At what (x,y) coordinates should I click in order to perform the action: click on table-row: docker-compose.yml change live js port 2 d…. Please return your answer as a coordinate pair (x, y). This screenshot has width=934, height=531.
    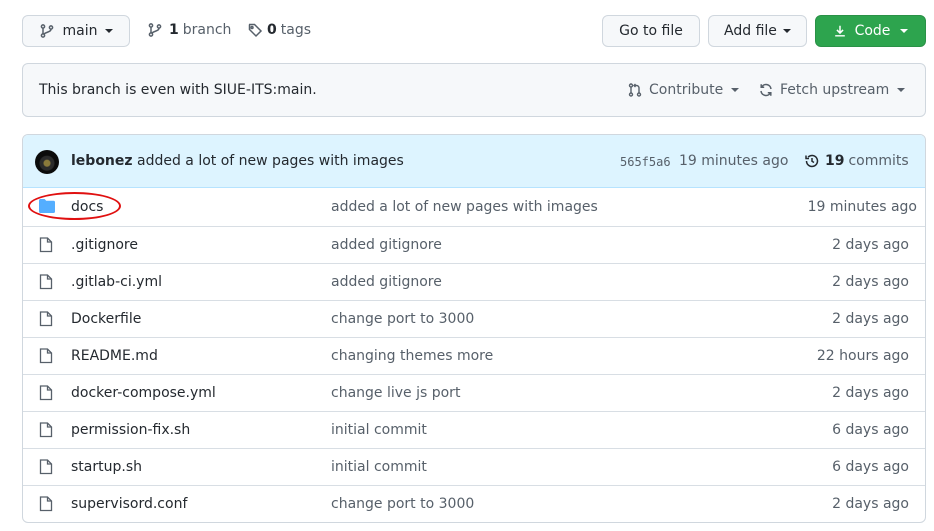
    Looking at the image, I should click on (474, 392).